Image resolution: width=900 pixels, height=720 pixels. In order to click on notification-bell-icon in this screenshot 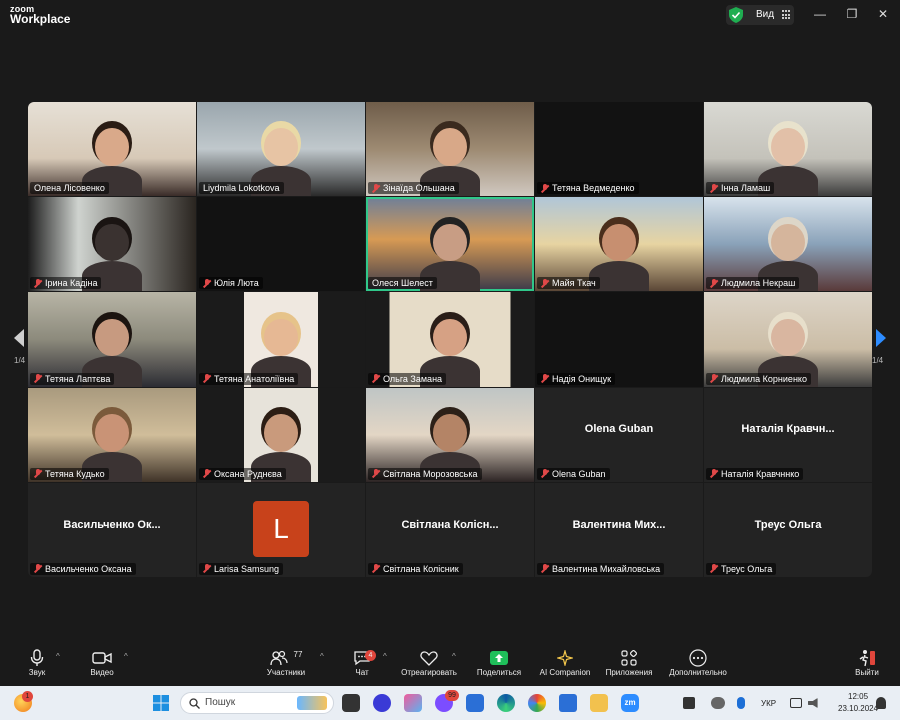, I will do `click(881, 703)`.